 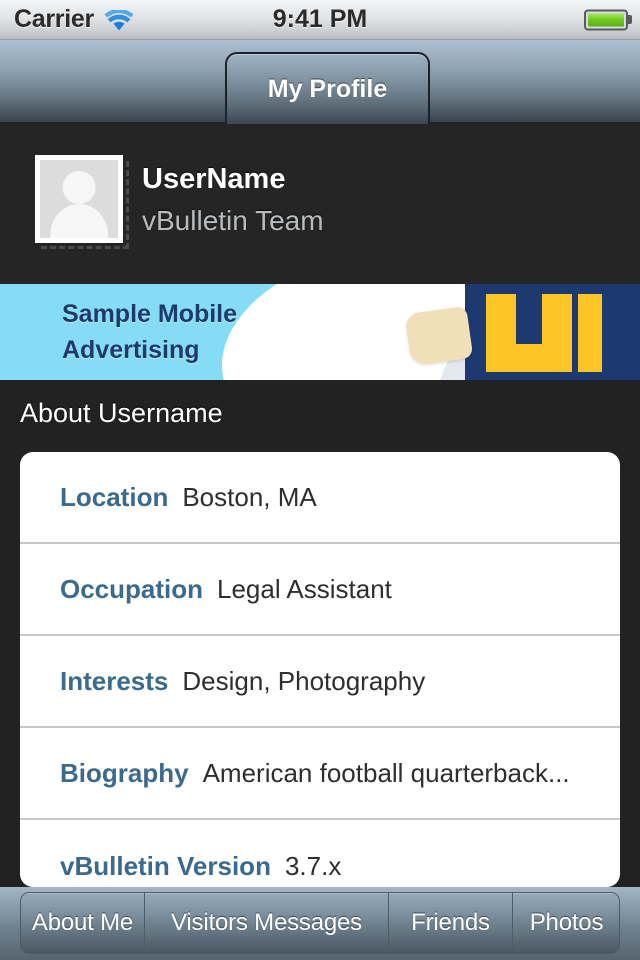 What do you see at coordinates (79, 187) in the screenshot?
I see `avatar-head-shape` at bounding box center [79, 187].